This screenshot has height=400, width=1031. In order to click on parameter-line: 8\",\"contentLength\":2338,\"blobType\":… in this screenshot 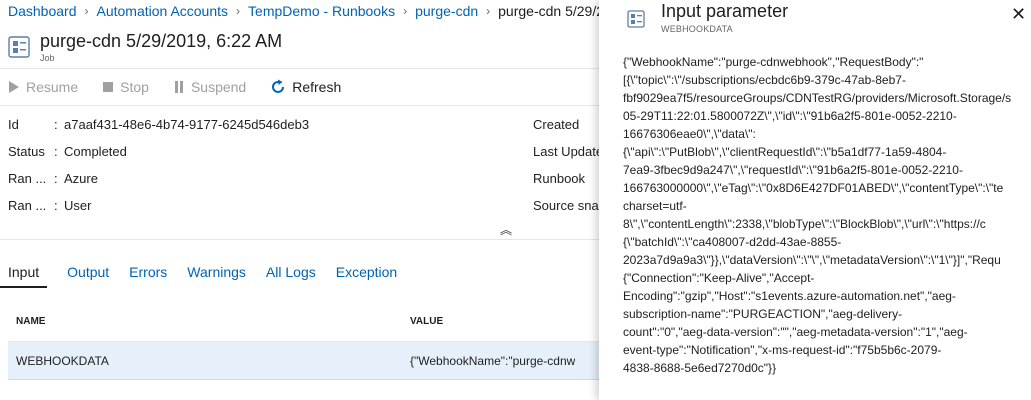, I will do `click(804, 224)`.